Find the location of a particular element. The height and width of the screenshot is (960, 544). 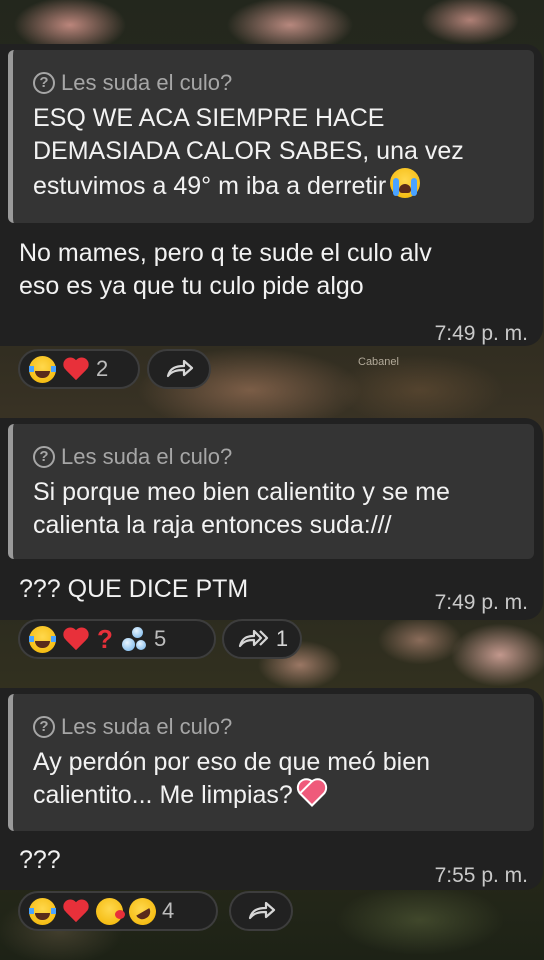

forward-button: 1 is located at coordinates (262, 639).